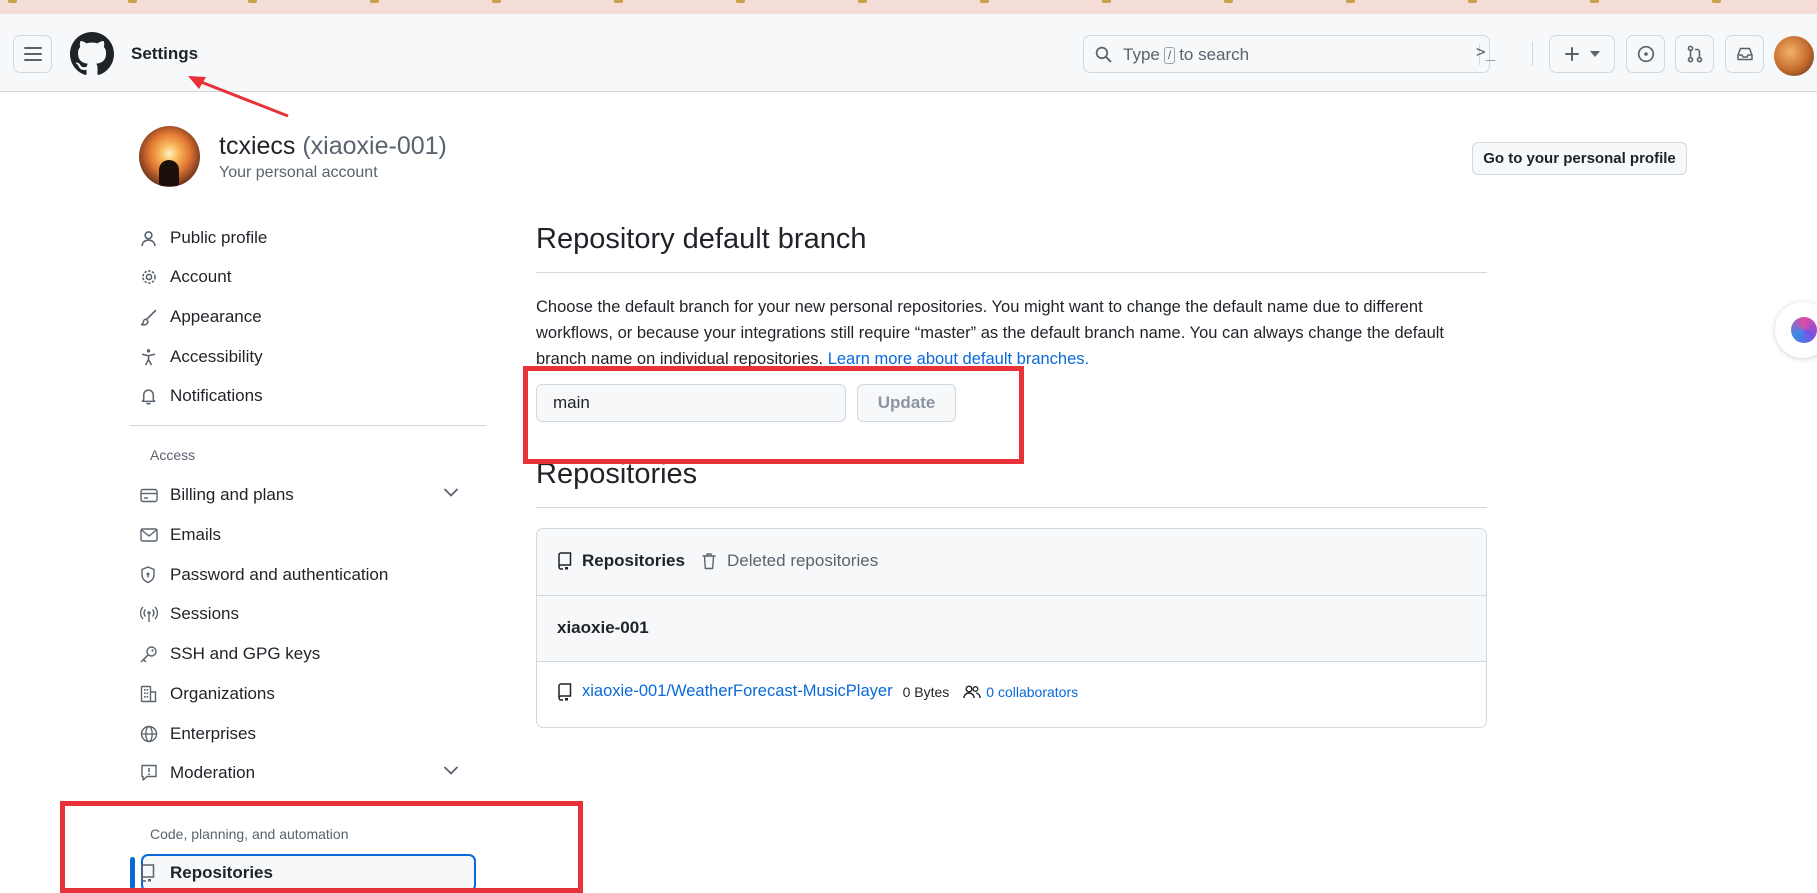 This screenshot has width=1817, height=893. Describe the element at coordinates (709, 561) in the screenshot. I see `trash-icon` at that location.